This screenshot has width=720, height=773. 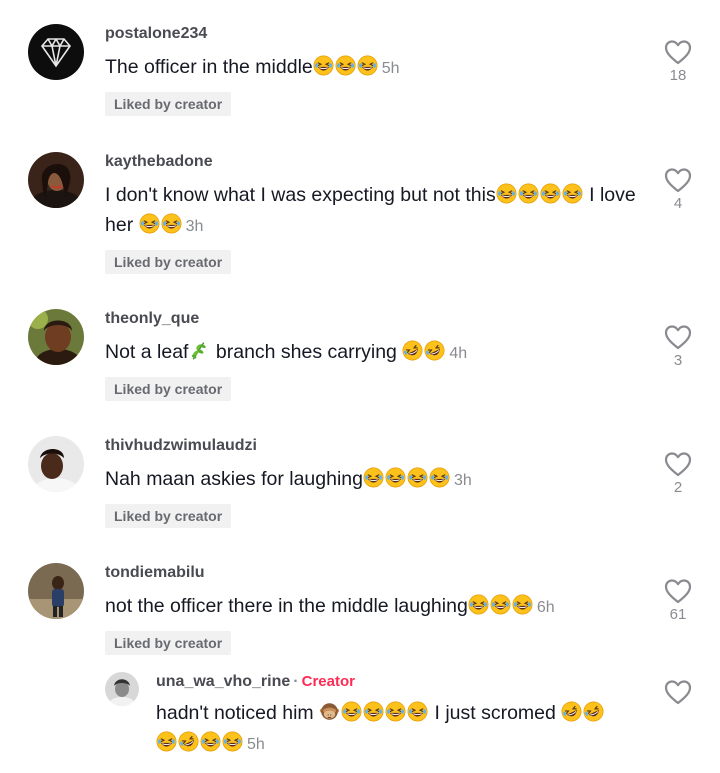 What do you see at coordinates (377, 446) in the screenshot?
I see `comment-username: thivhudzwimulaudzi` at bounding box center [377, 446].